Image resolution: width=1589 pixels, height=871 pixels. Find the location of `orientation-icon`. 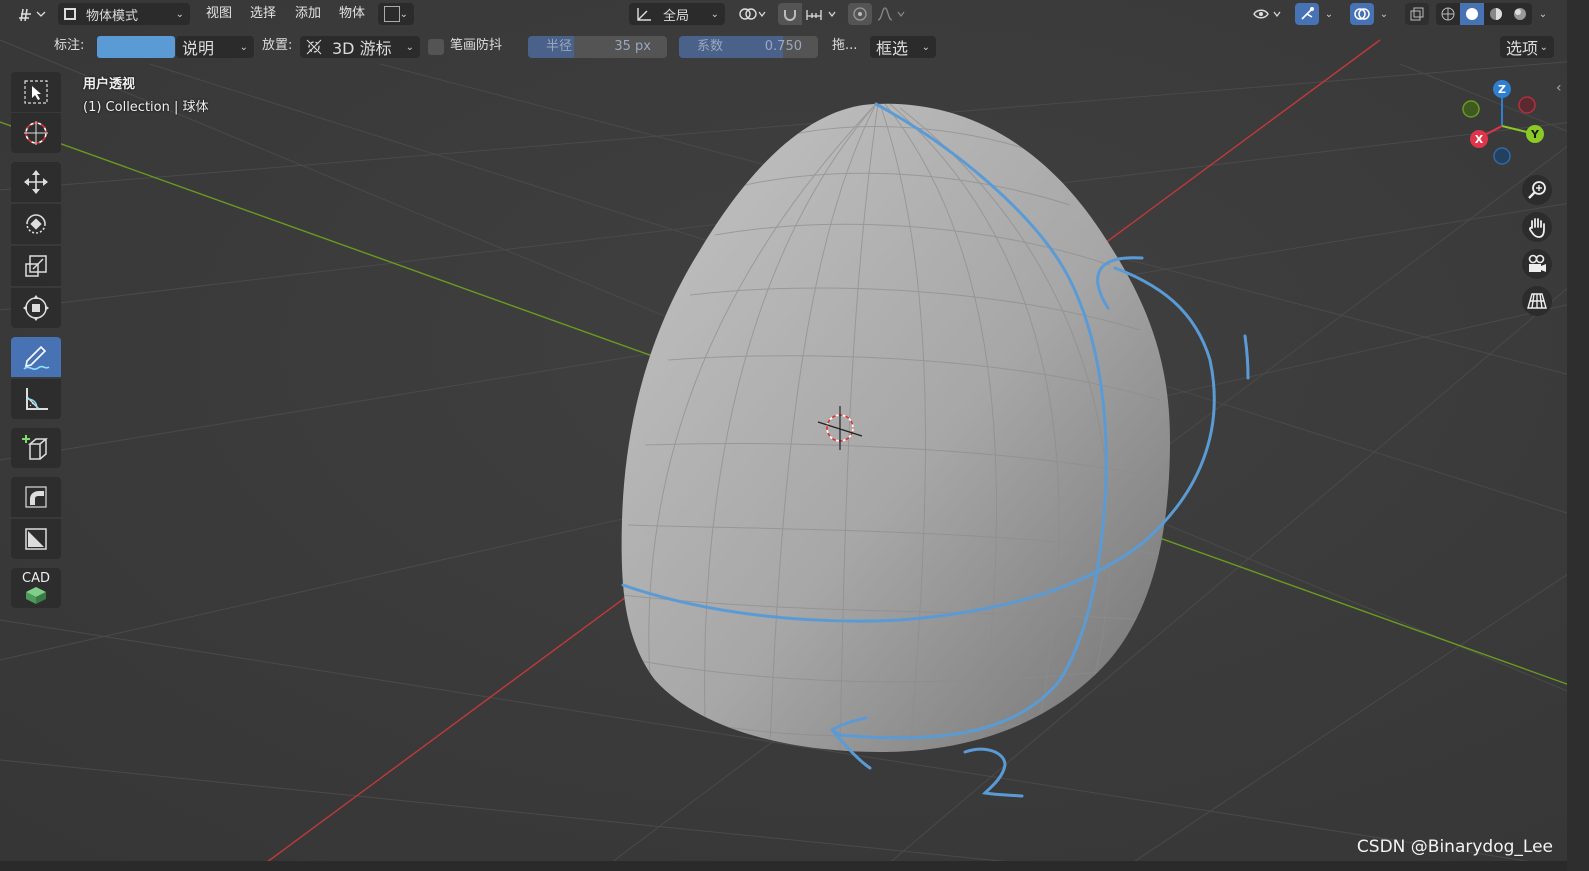

orientation-icon is located at coordinates (644, 14).